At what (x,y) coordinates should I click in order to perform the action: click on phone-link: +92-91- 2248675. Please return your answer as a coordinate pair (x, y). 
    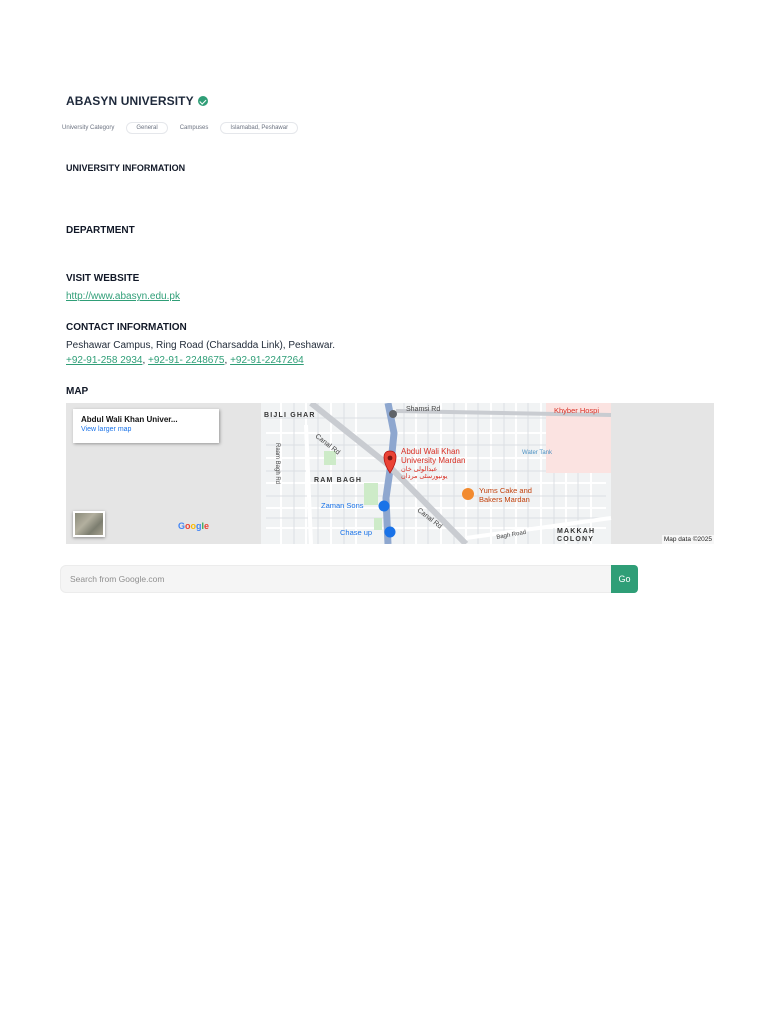
    Looking at the image, I should click on (186, 360).